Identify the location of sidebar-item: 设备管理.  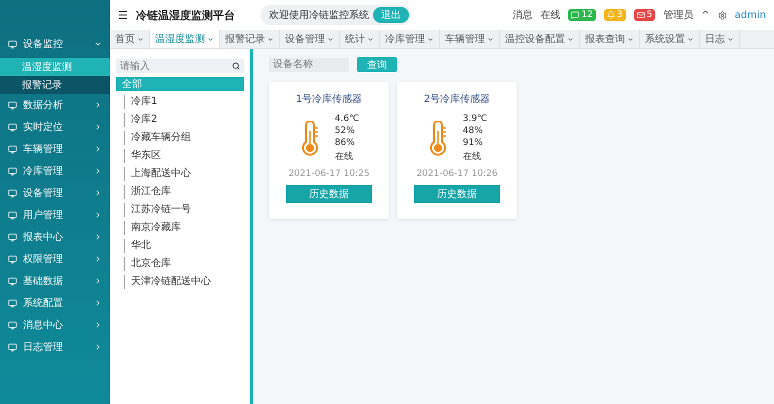
(55, 193).